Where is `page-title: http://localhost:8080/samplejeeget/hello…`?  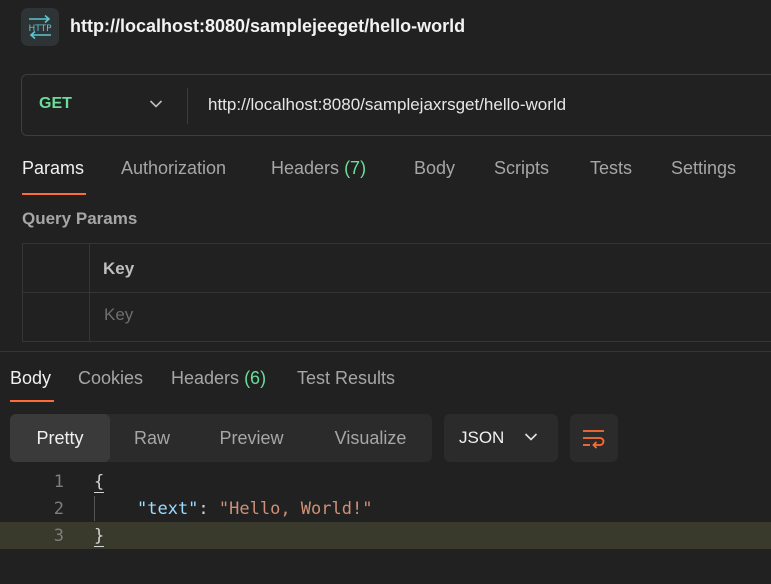
page-title: http://localhost:8080/samplejeeget/hello… is located at coordinates (268, 26).